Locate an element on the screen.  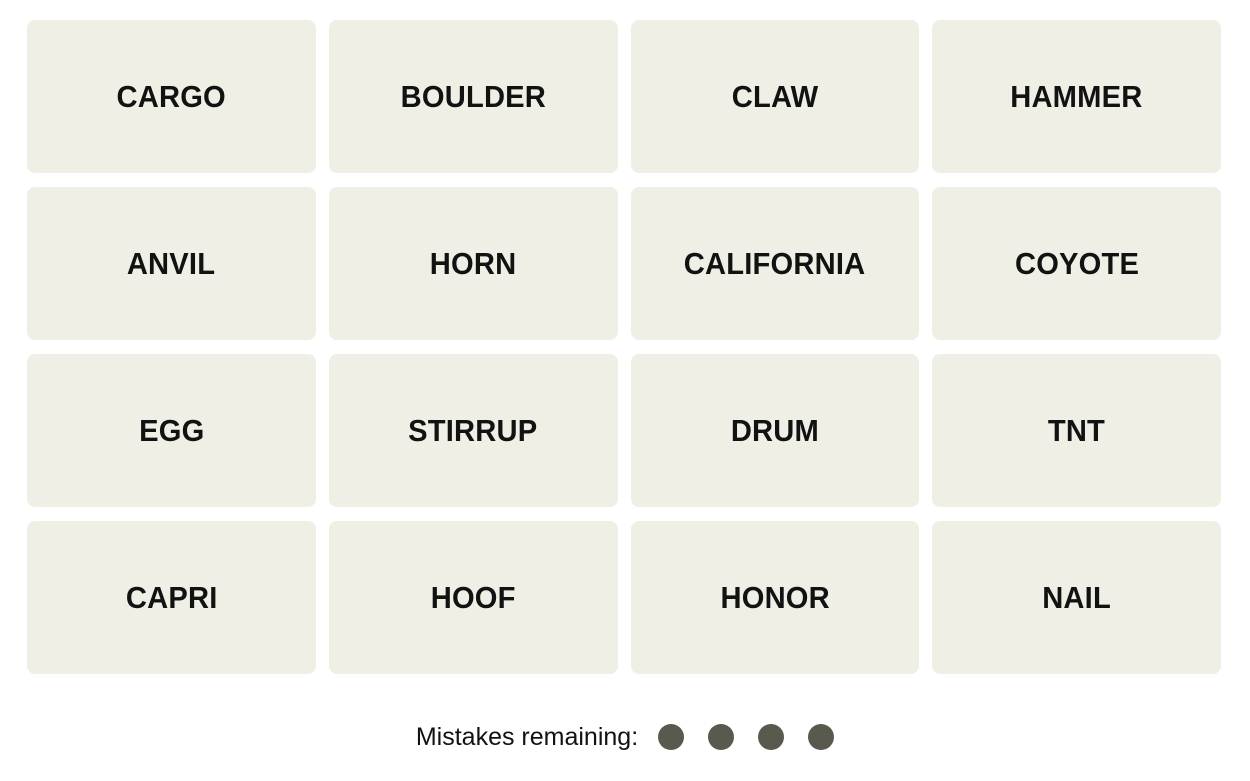
word-tile-label: CAPRI is located at coordinates (171, 597).